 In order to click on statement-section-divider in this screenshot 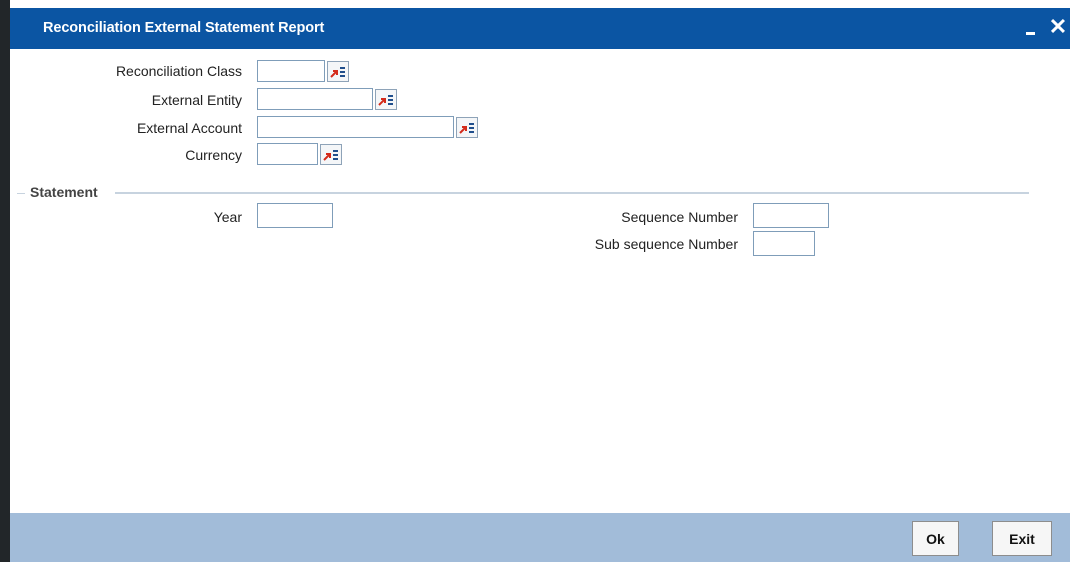, I will do `click(572, 193)`.